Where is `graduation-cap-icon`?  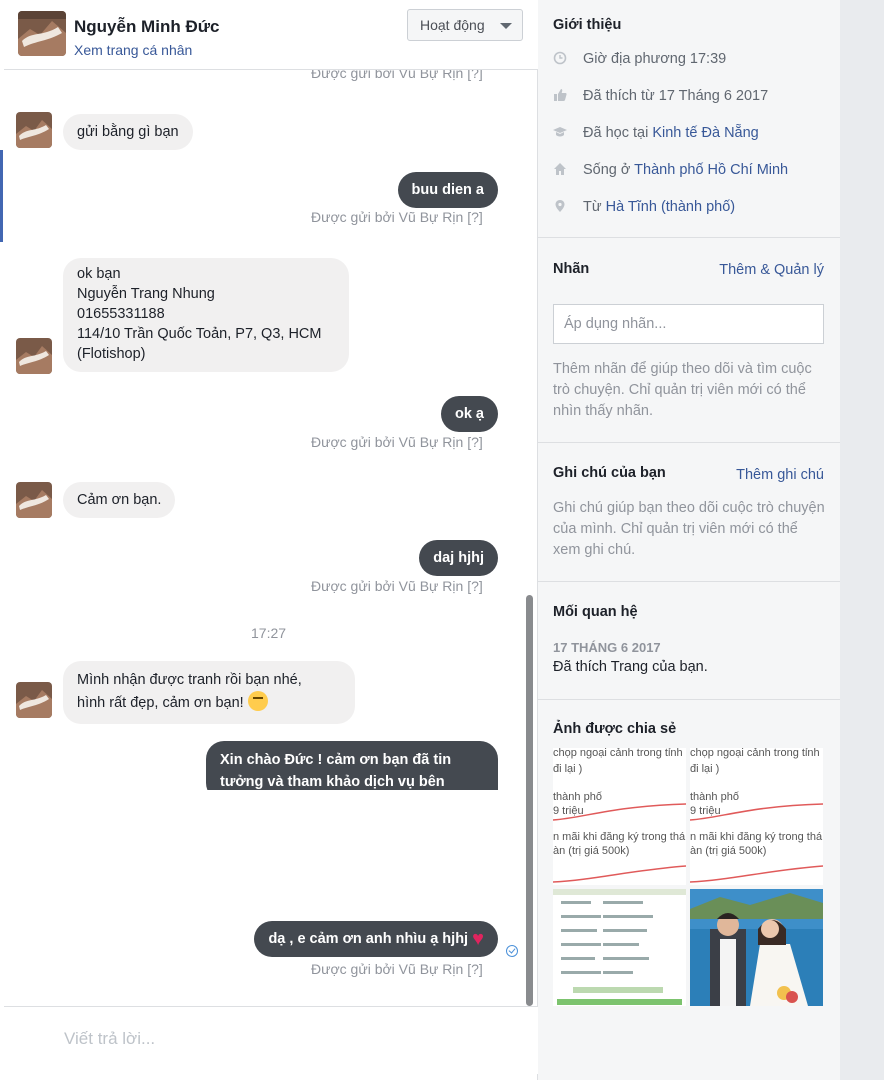 graduation-cap-icon is located at coordinates (560, 132).